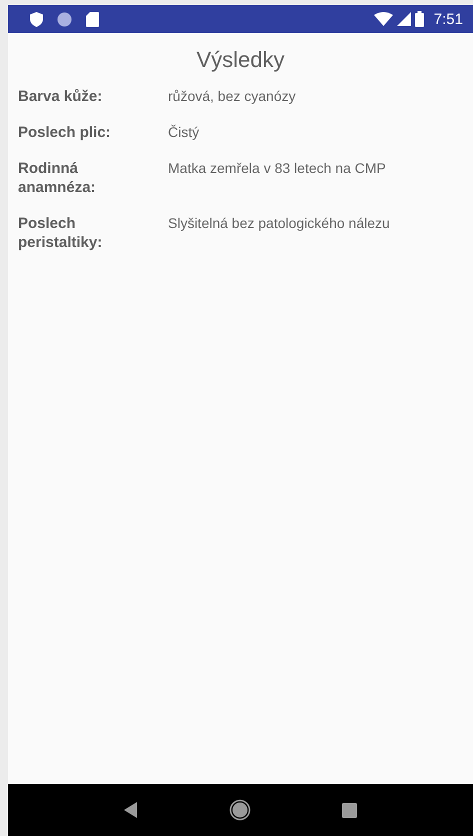  I want to click on circle-icon, so click(64, 19).